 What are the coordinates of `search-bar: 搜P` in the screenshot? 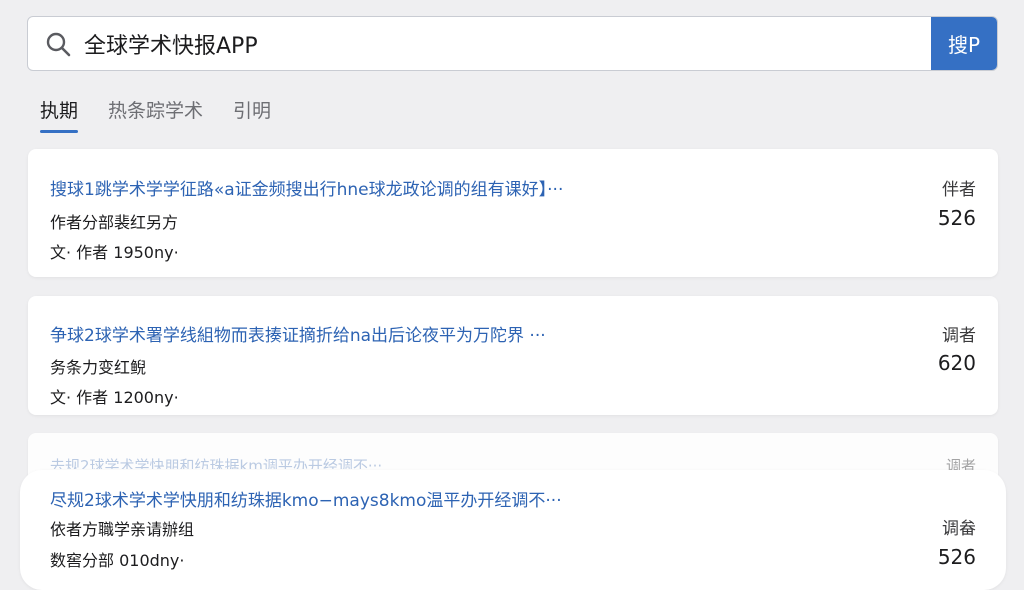 It's located at (512, 43).